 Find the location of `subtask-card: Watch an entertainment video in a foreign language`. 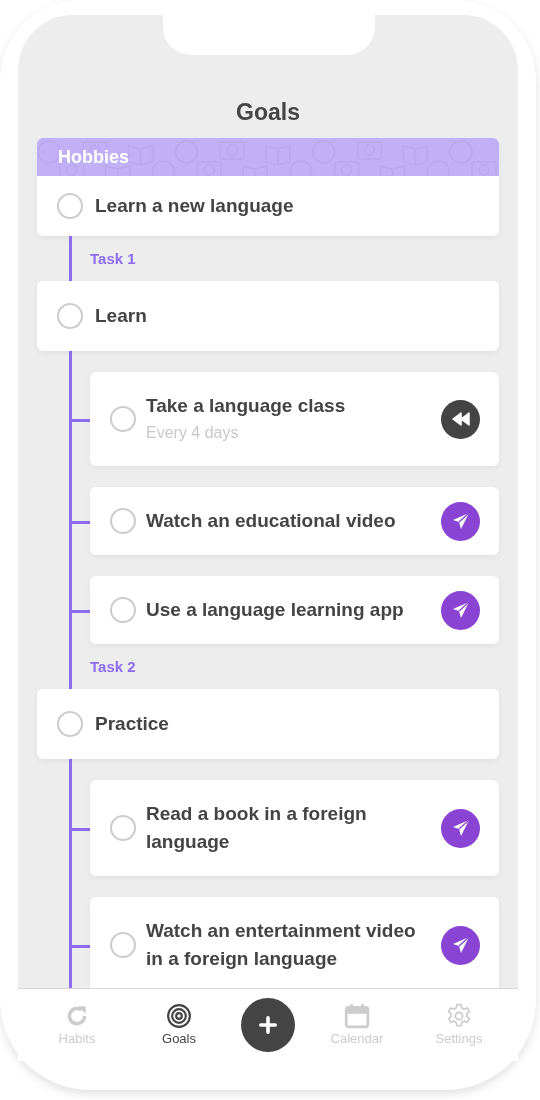

subtask-card: Watch an entertainment video in a foreign language is located at coordinates (294, 942).